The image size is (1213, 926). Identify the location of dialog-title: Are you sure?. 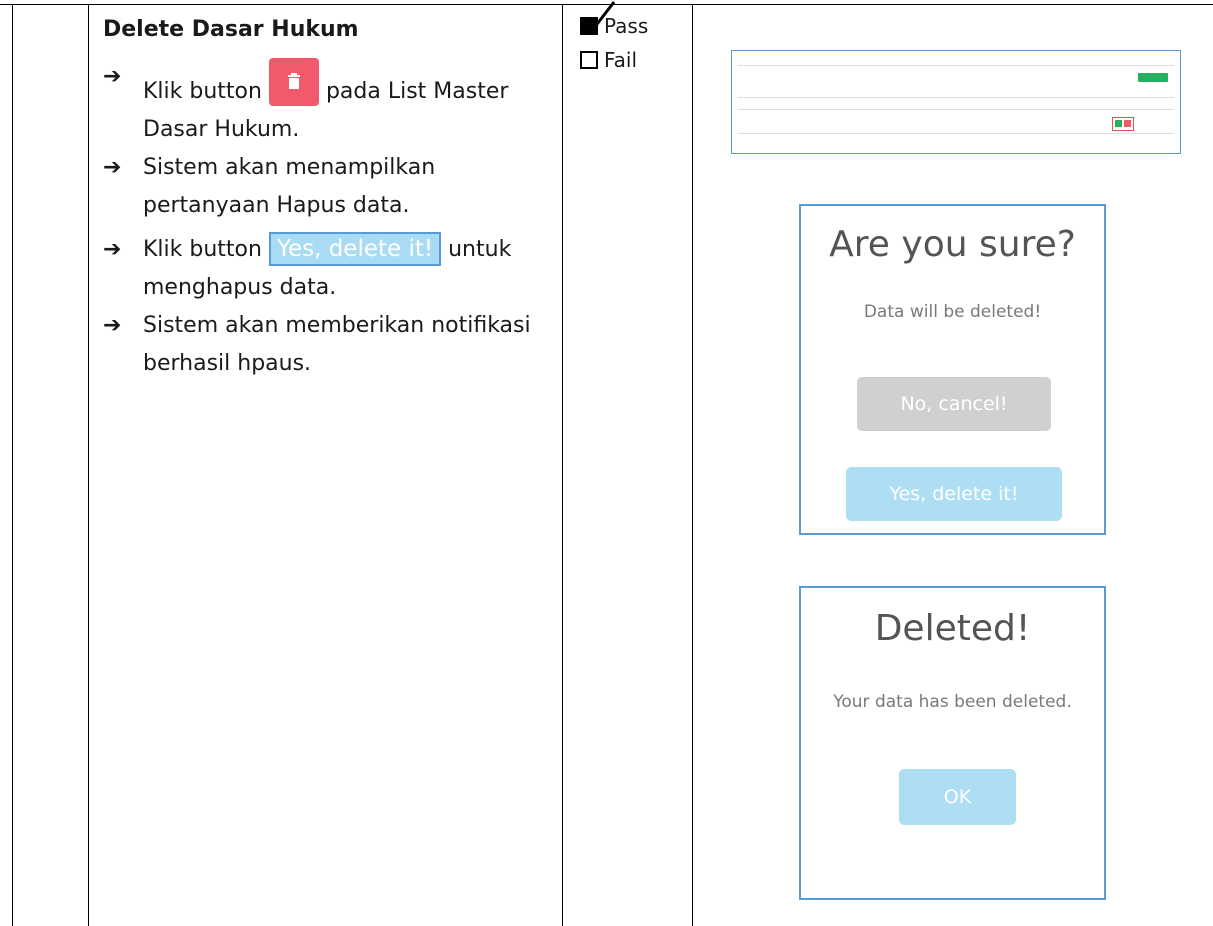
(952, 244).